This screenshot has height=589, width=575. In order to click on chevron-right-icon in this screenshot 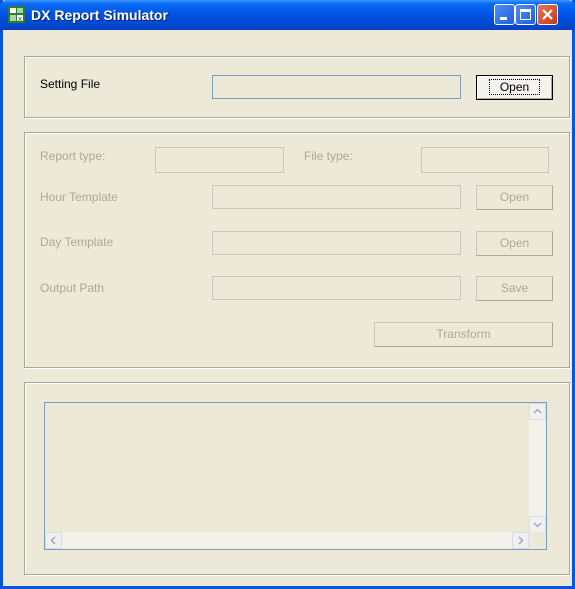, I will do `click(521, 540)`.